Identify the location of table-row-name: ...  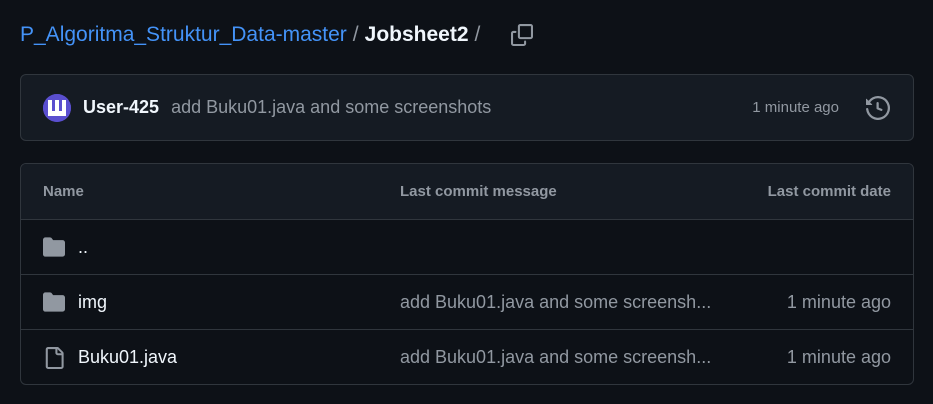
(83, 247).